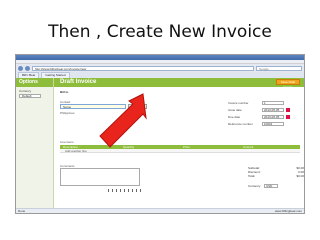  I want to click on sidebar-select: Default, so click(30, 96).